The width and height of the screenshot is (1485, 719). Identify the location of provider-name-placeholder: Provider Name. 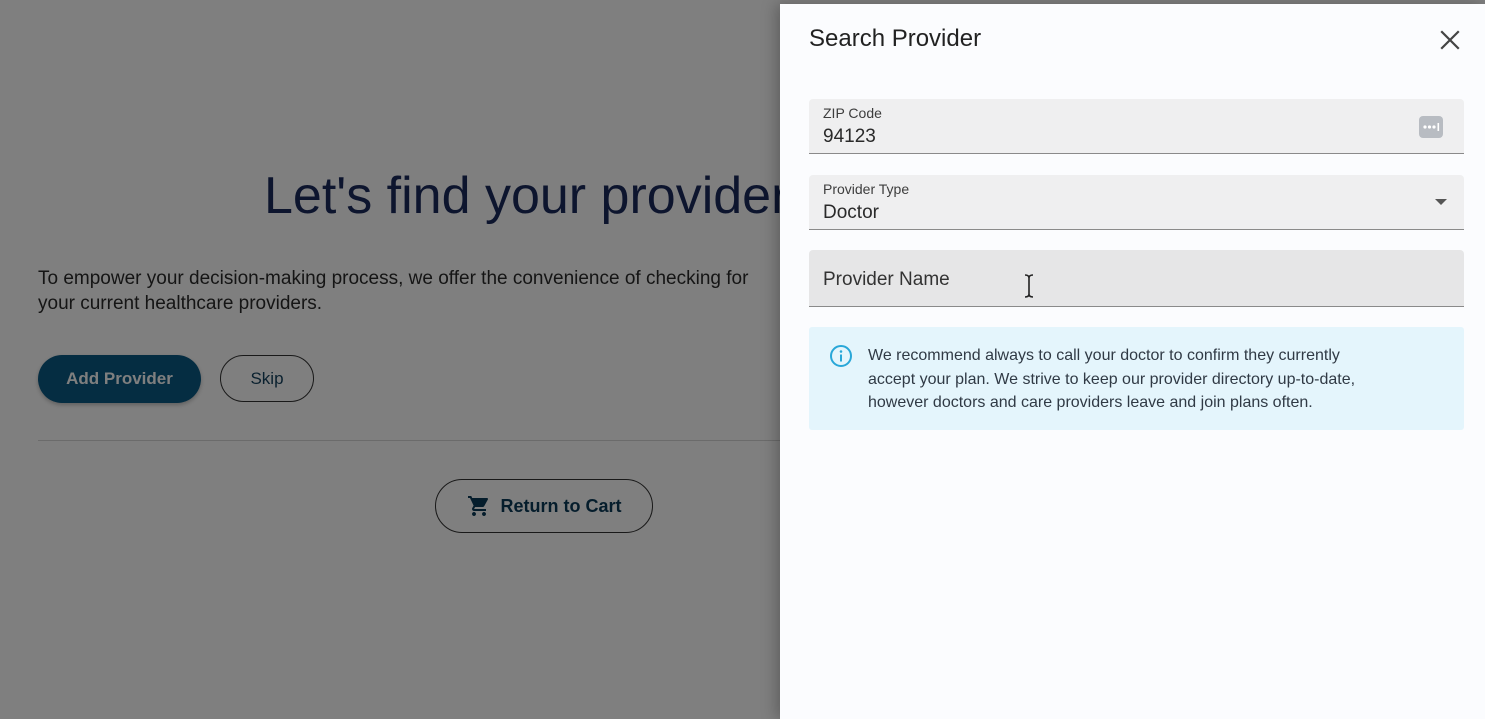
(886, 279).